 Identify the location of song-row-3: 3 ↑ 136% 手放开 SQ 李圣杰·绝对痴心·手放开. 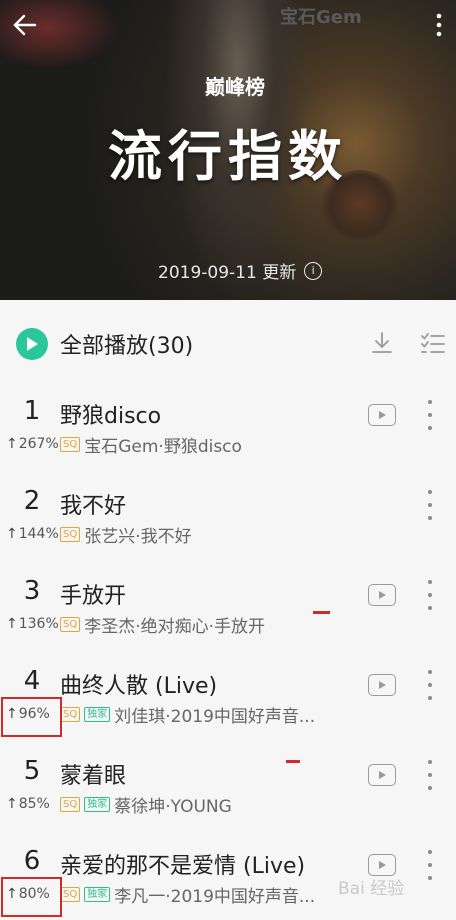
(228, 605).